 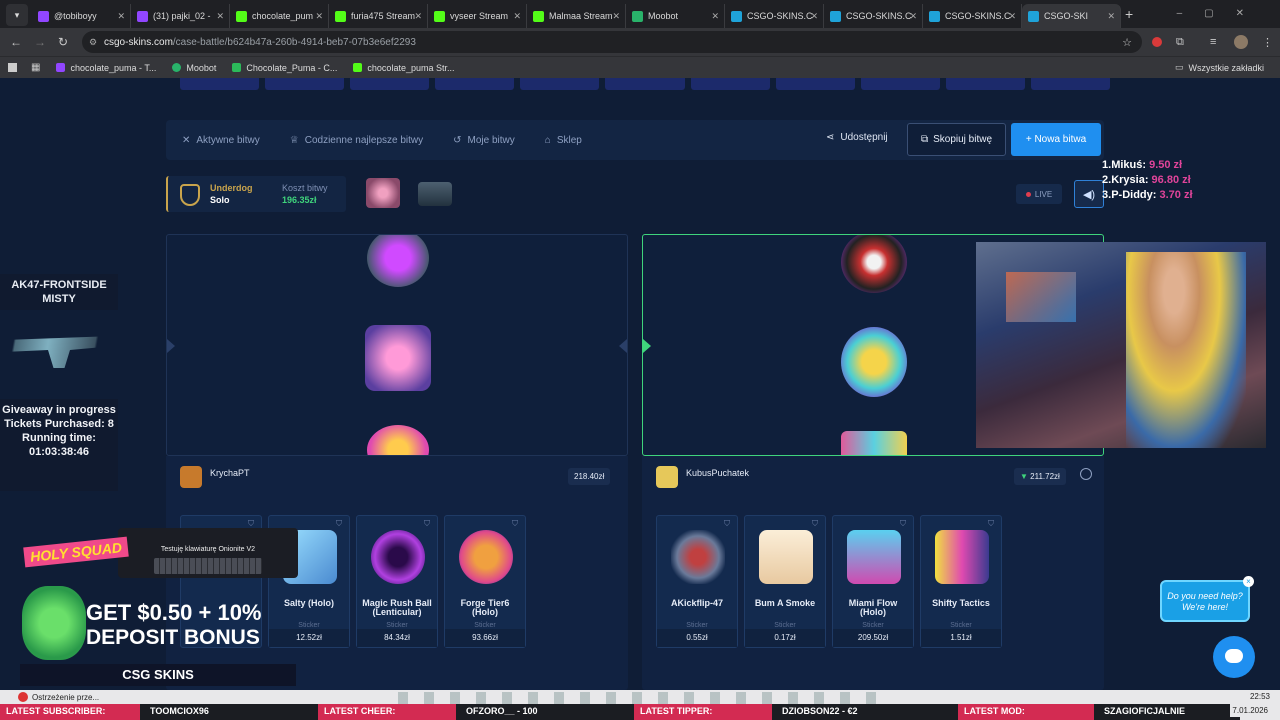 I want to click on browser-tab: Moobot ✕, so click(x=675, y=16).